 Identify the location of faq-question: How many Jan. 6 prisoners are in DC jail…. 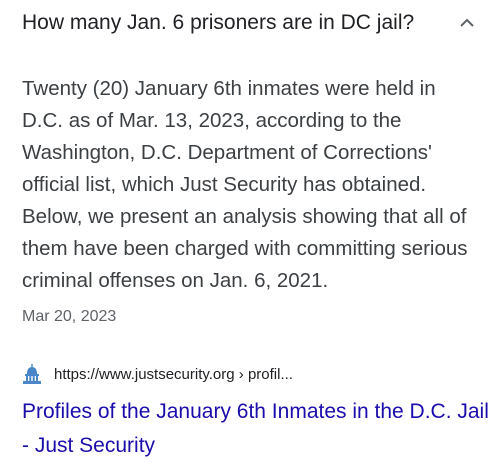
(218, 22).